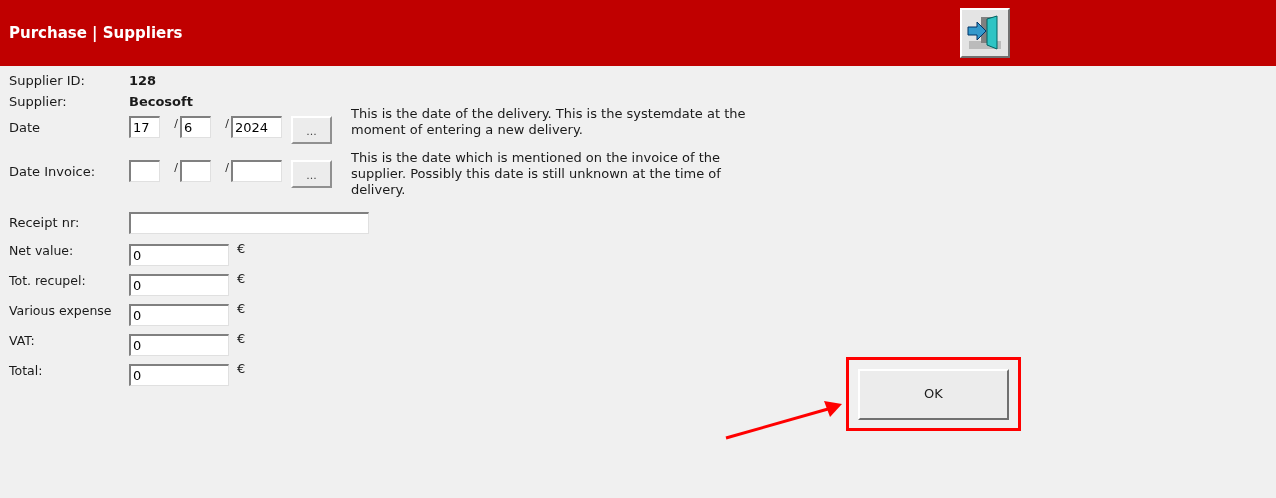 This screenshot has width=1276, height=498. Describe the element at coordinates (42, 250) in the screenshot. I see `field-label: Net value:` at that location.